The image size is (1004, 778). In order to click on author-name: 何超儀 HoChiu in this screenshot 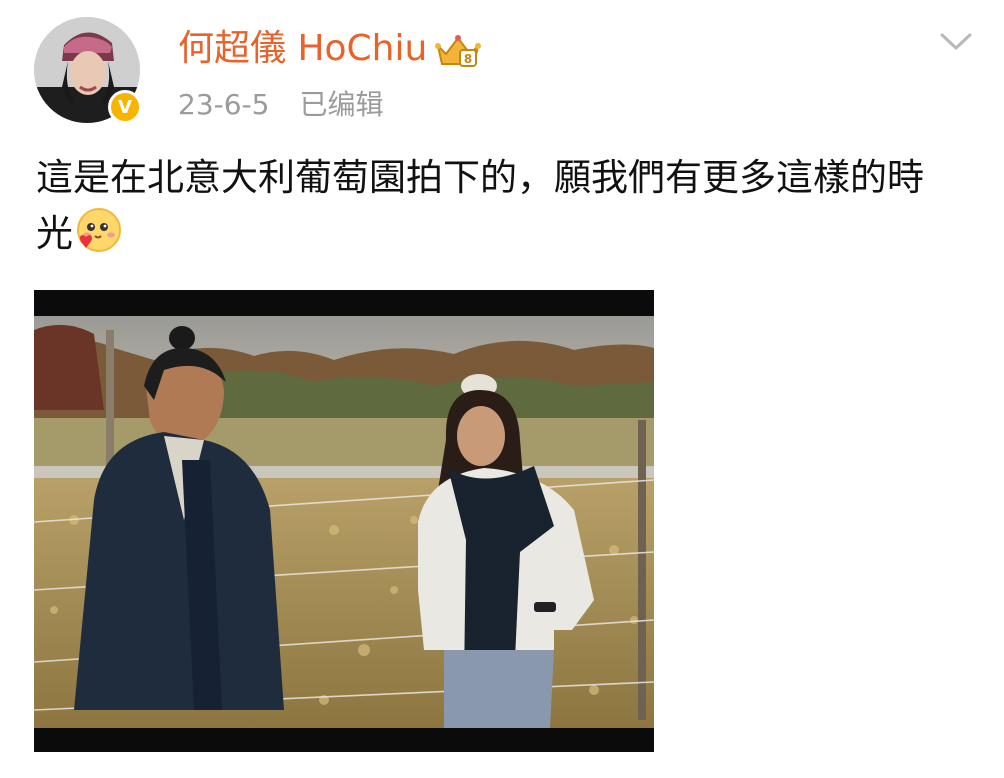, I will do `click(302, 49)`.